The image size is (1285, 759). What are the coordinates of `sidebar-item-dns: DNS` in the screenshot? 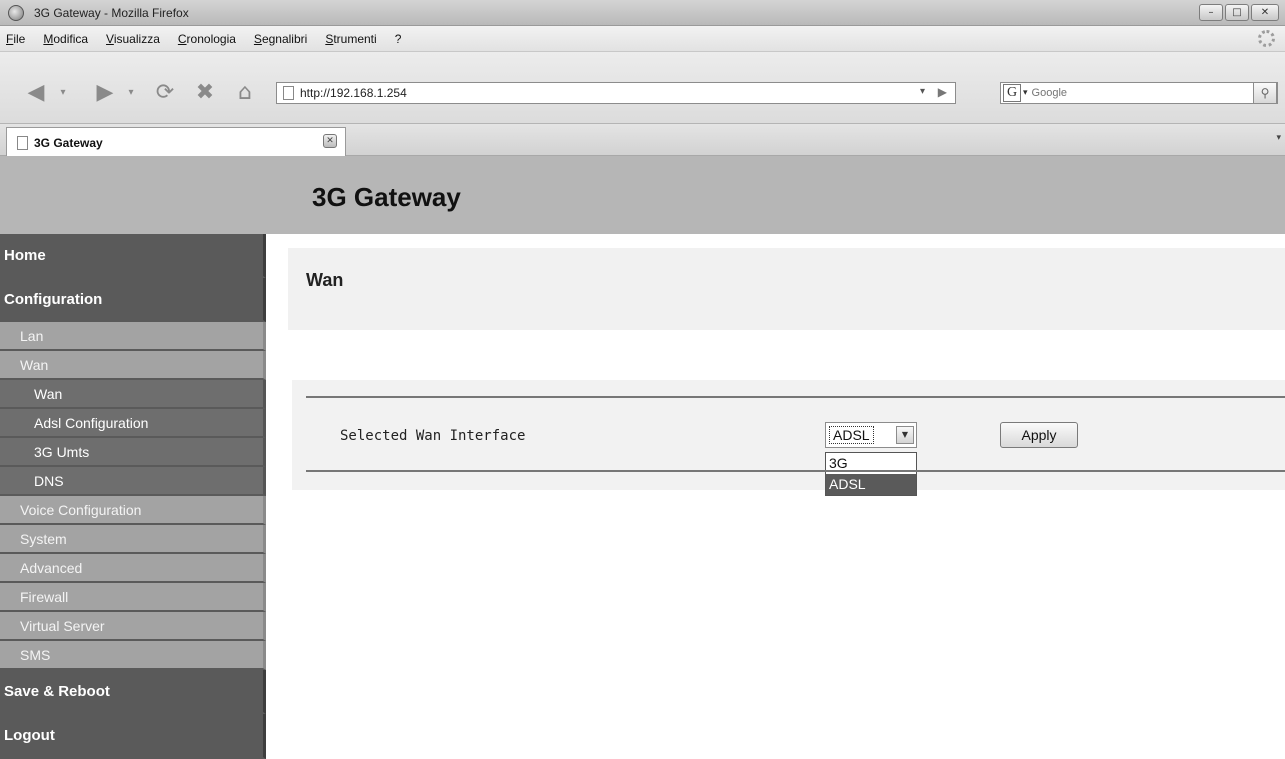 It's located at (133, 481).